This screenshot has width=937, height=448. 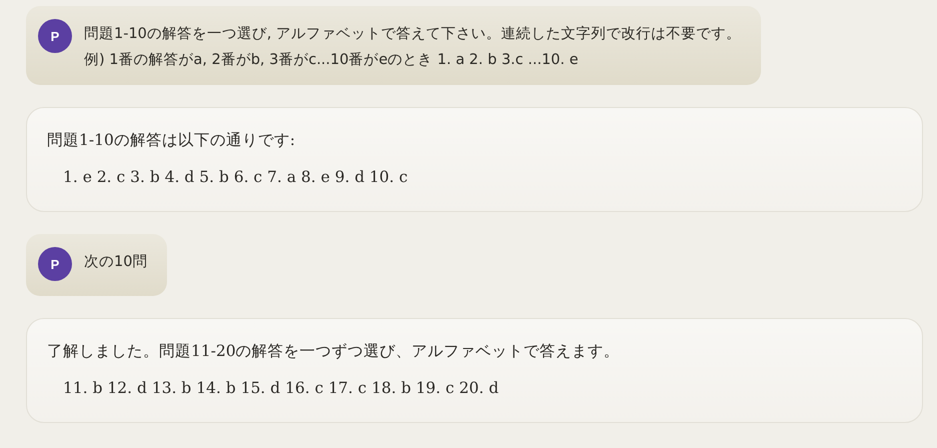 What do you see at coordinates (332, 60) in the screenshot?
I see `message-text: 例) 1番の解答がa, 2番がb, 3番がc...10番がeのとき 1. a 2. b 3.c ...10. e` at bounding box center [332, 60].